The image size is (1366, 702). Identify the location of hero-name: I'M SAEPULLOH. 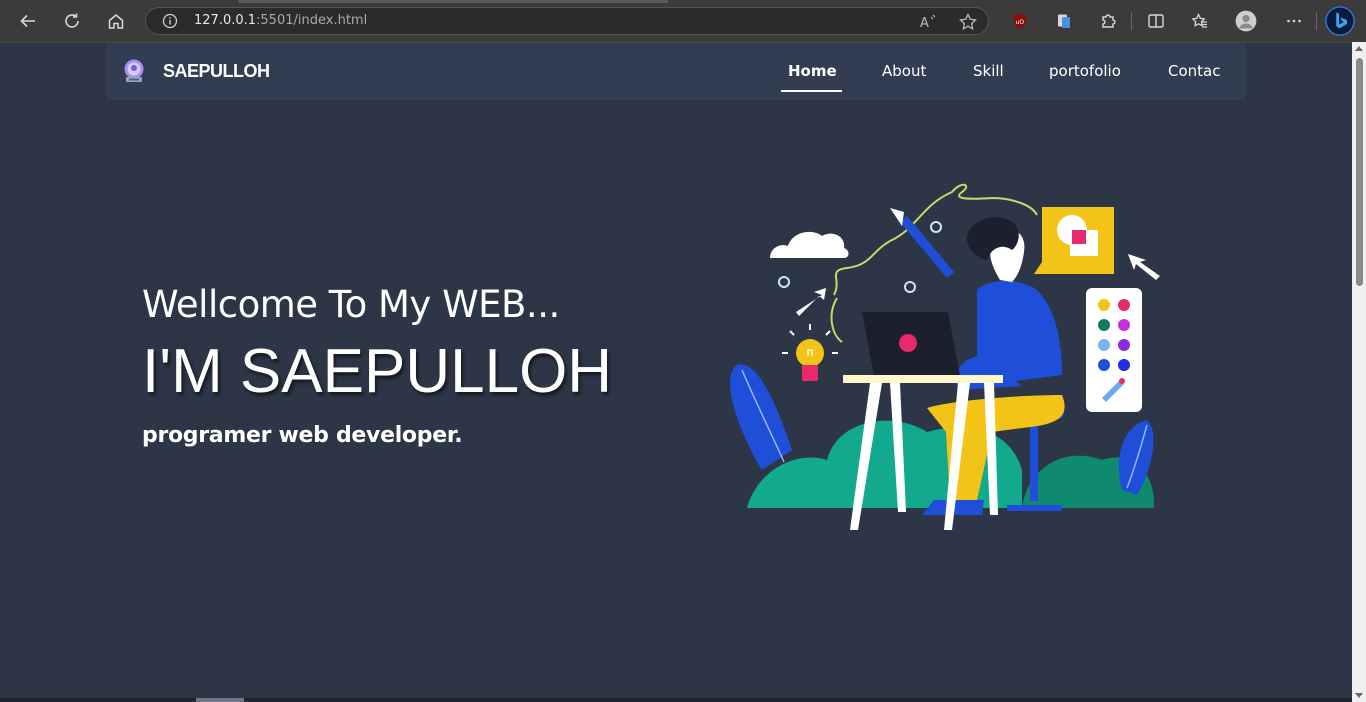
(377, 371).